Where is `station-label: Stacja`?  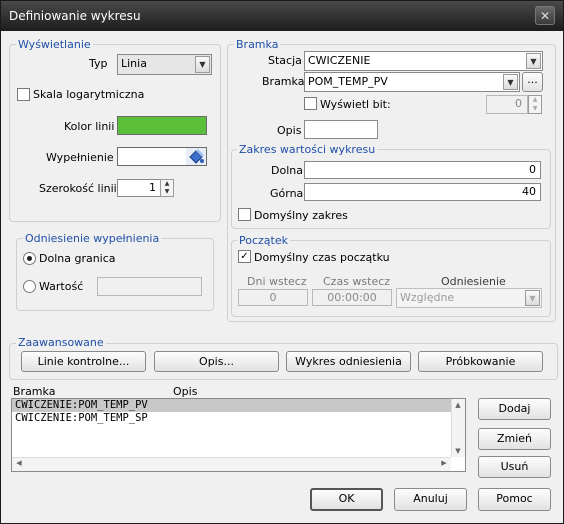
station-label: Stacja is located at coordinates (285, 60).